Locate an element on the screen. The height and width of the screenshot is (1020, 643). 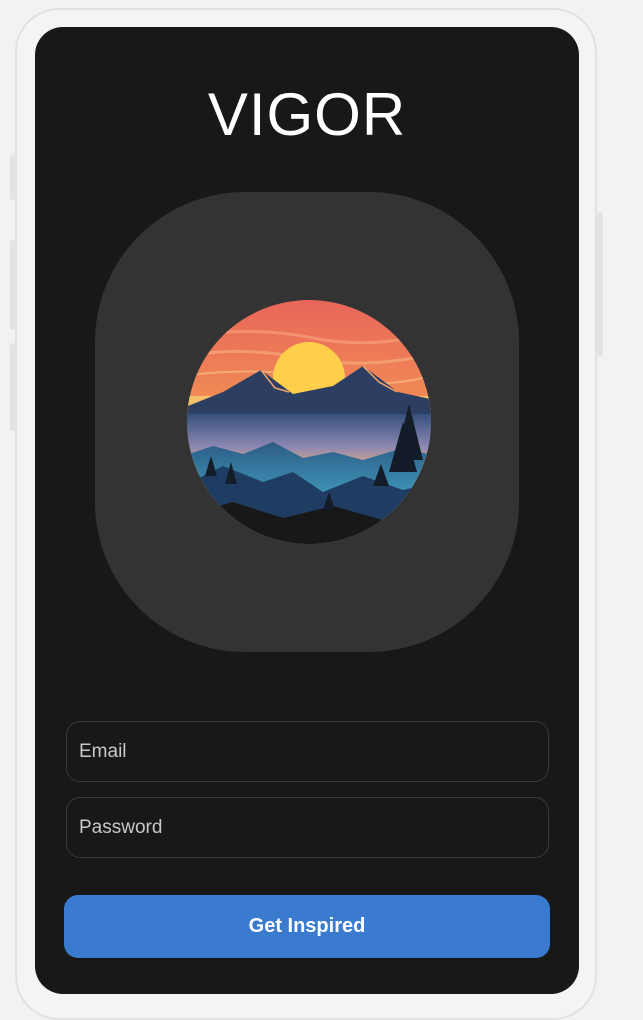
get-inspired-button: Get Inspired is located at coordinates (307, 926).